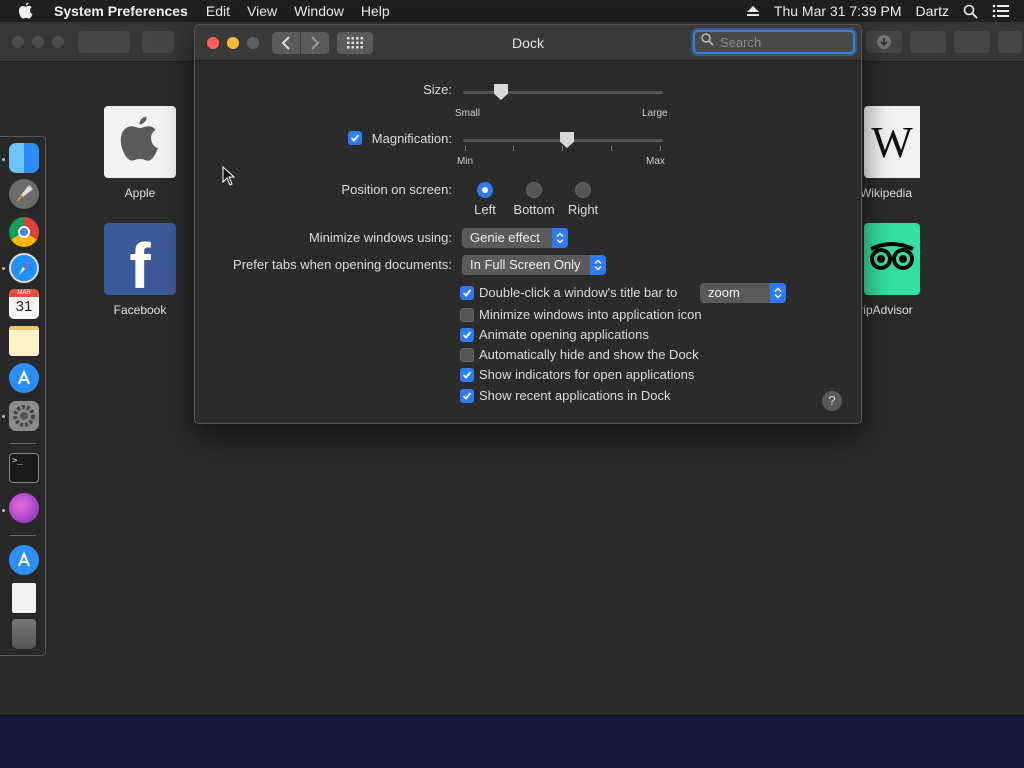 The image size is (1024, 768). What do you see at coordinates (589, 354) in the screenshot?
I see `autohide-dock-label: Automatically hide and show the Dock` at bounding box center [589, 354].